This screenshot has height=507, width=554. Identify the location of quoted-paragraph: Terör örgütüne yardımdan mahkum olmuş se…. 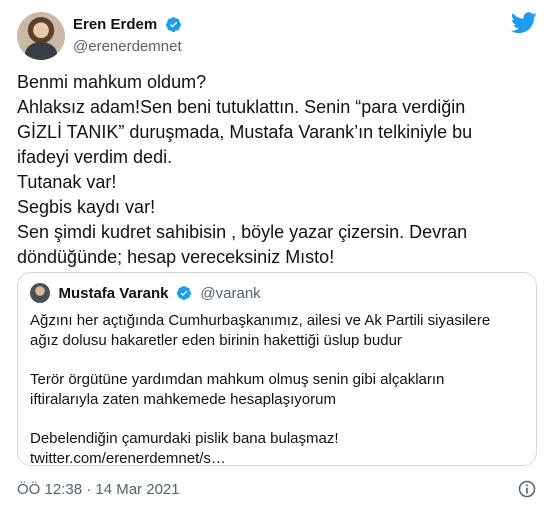
(278, 390).